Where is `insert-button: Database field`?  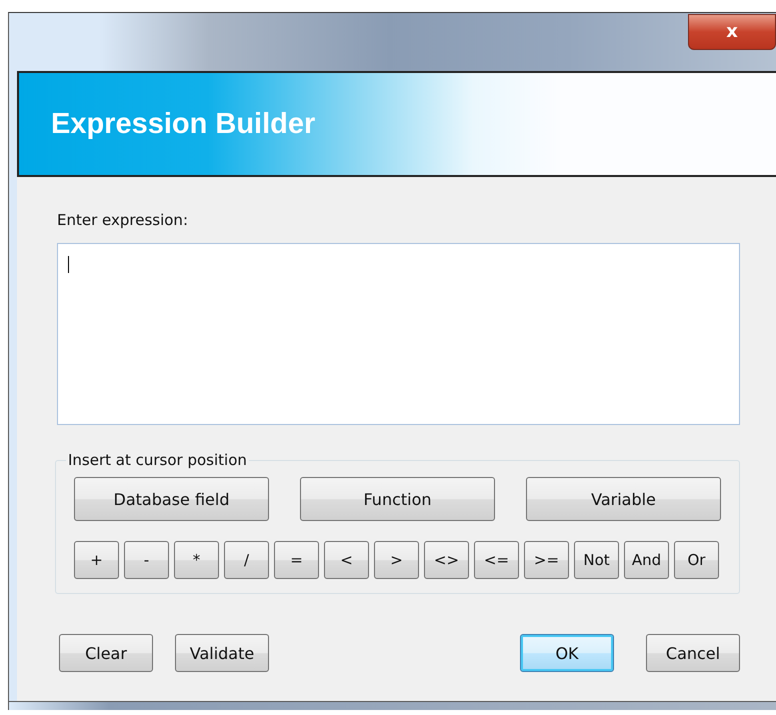 insert-button: Database field is located at coordinates (171, 499).